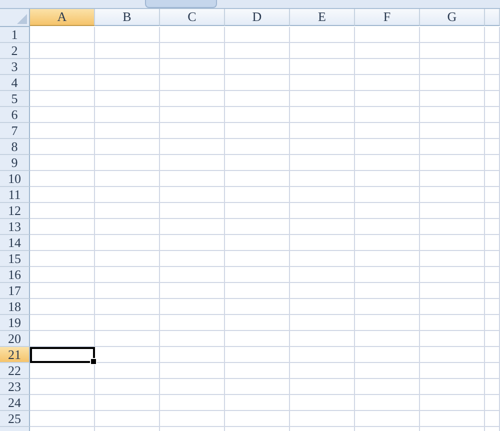 This screenshot has width=500, height=431. I want to click on row-header: 17, so click(15, 291).